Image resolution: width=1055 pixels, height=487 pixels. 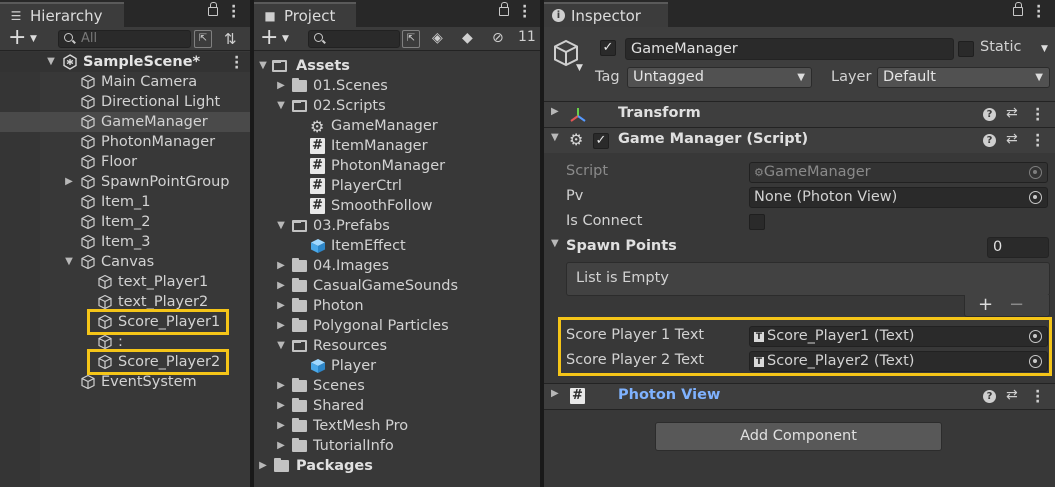 I want to click on hierarchy-search-input: All, so click(x=124, y=39).